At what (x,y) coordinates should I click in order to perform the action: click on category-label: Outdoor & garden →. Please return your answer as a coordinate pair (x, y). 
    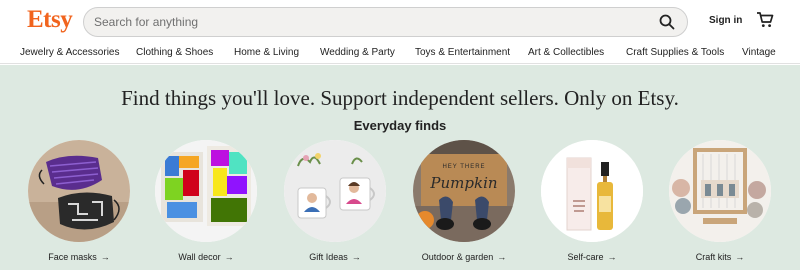
    Looking at the image, I should click on (464, 257).